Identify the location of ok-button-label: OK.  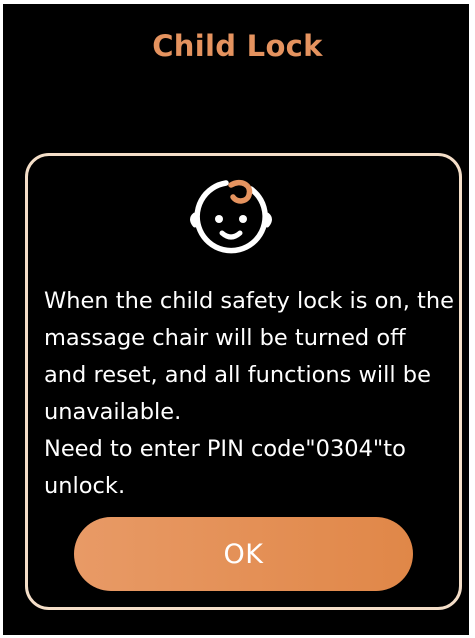
(243, 554).